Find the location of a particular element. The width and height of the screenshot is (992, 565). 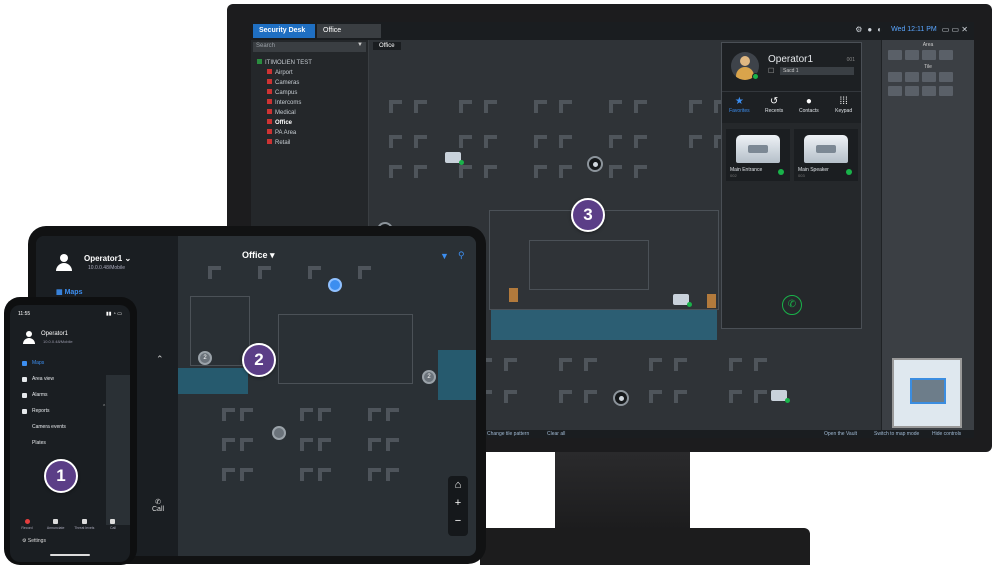

search-placeholder: Search is located at coordinates (266, 46).